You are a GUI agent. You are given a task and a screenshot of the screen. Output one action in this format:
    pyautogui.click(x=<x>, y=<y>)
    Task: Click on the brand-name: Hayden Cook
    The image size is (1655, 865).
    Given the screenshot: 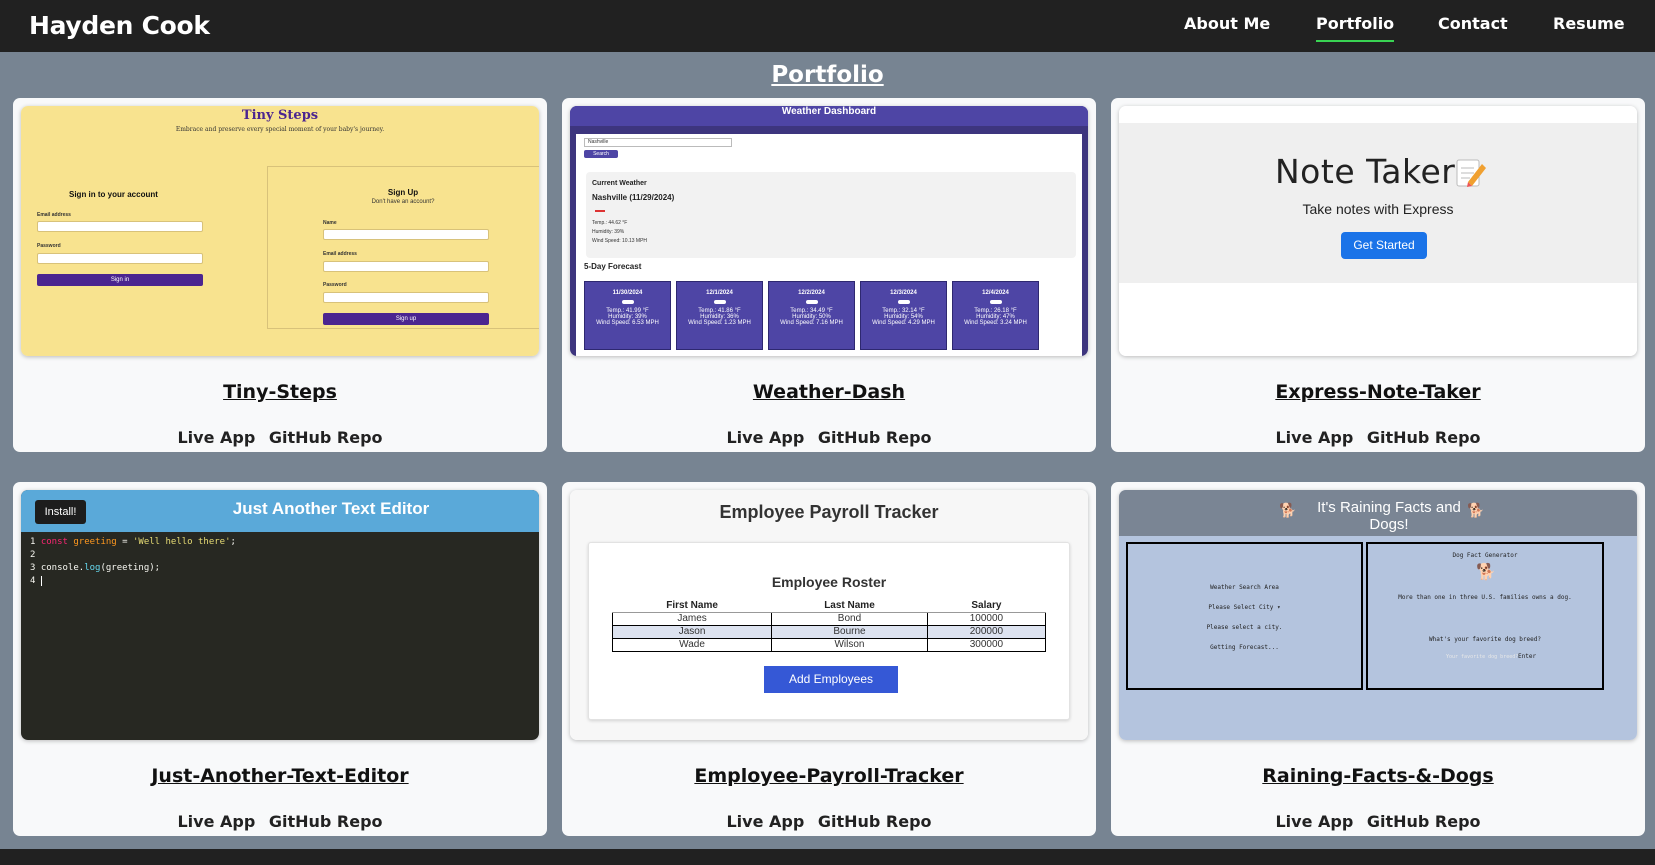 What is the action you would take?
    pyautogui.click(x=119, y=25)
    